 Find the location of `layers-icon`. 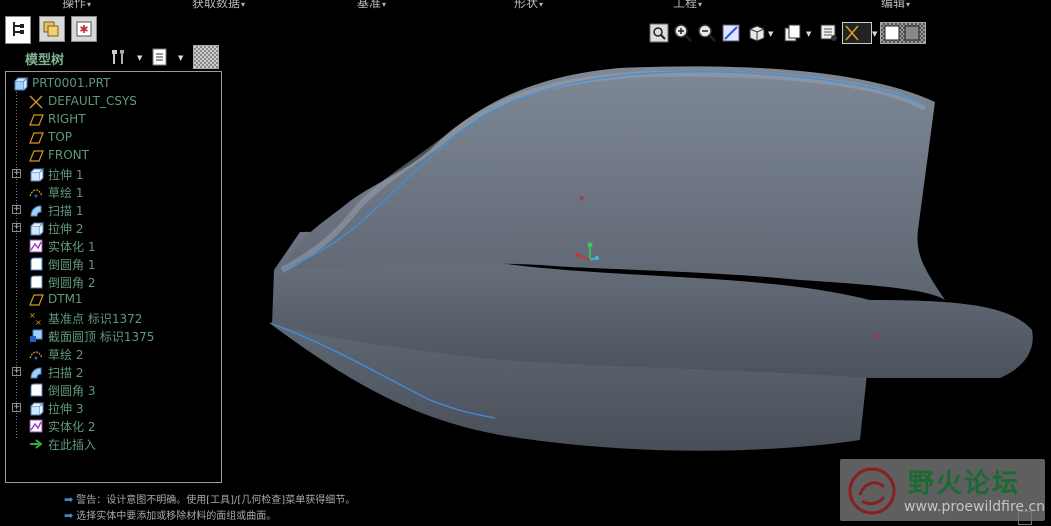

layers-icon is located at coordinates (829, 33).